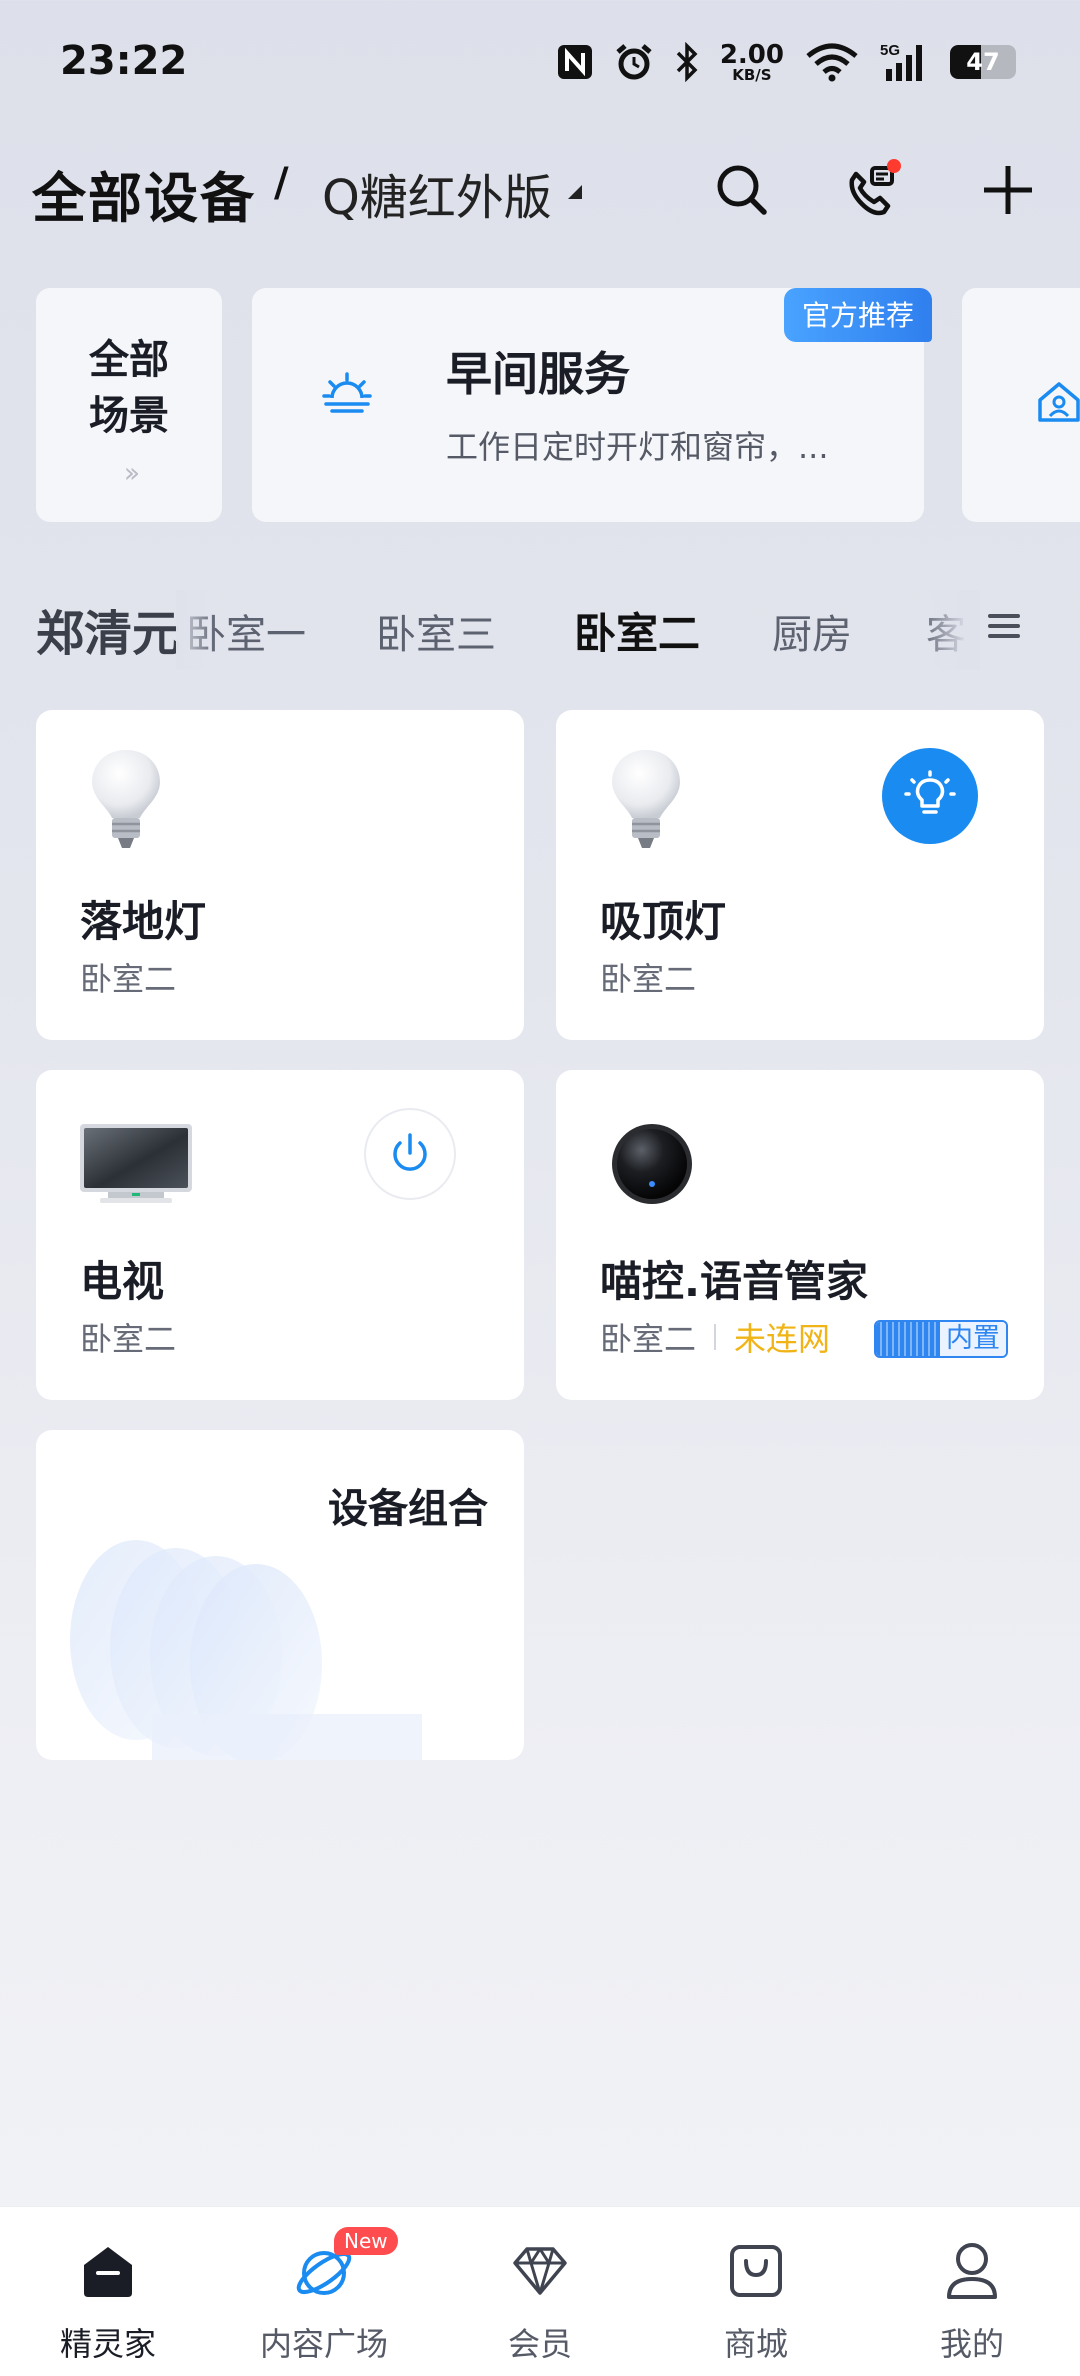 Image resolution: width=1080 pixels, height=2376 pixels. I want to click on menu-icon, so click(1004, 626).